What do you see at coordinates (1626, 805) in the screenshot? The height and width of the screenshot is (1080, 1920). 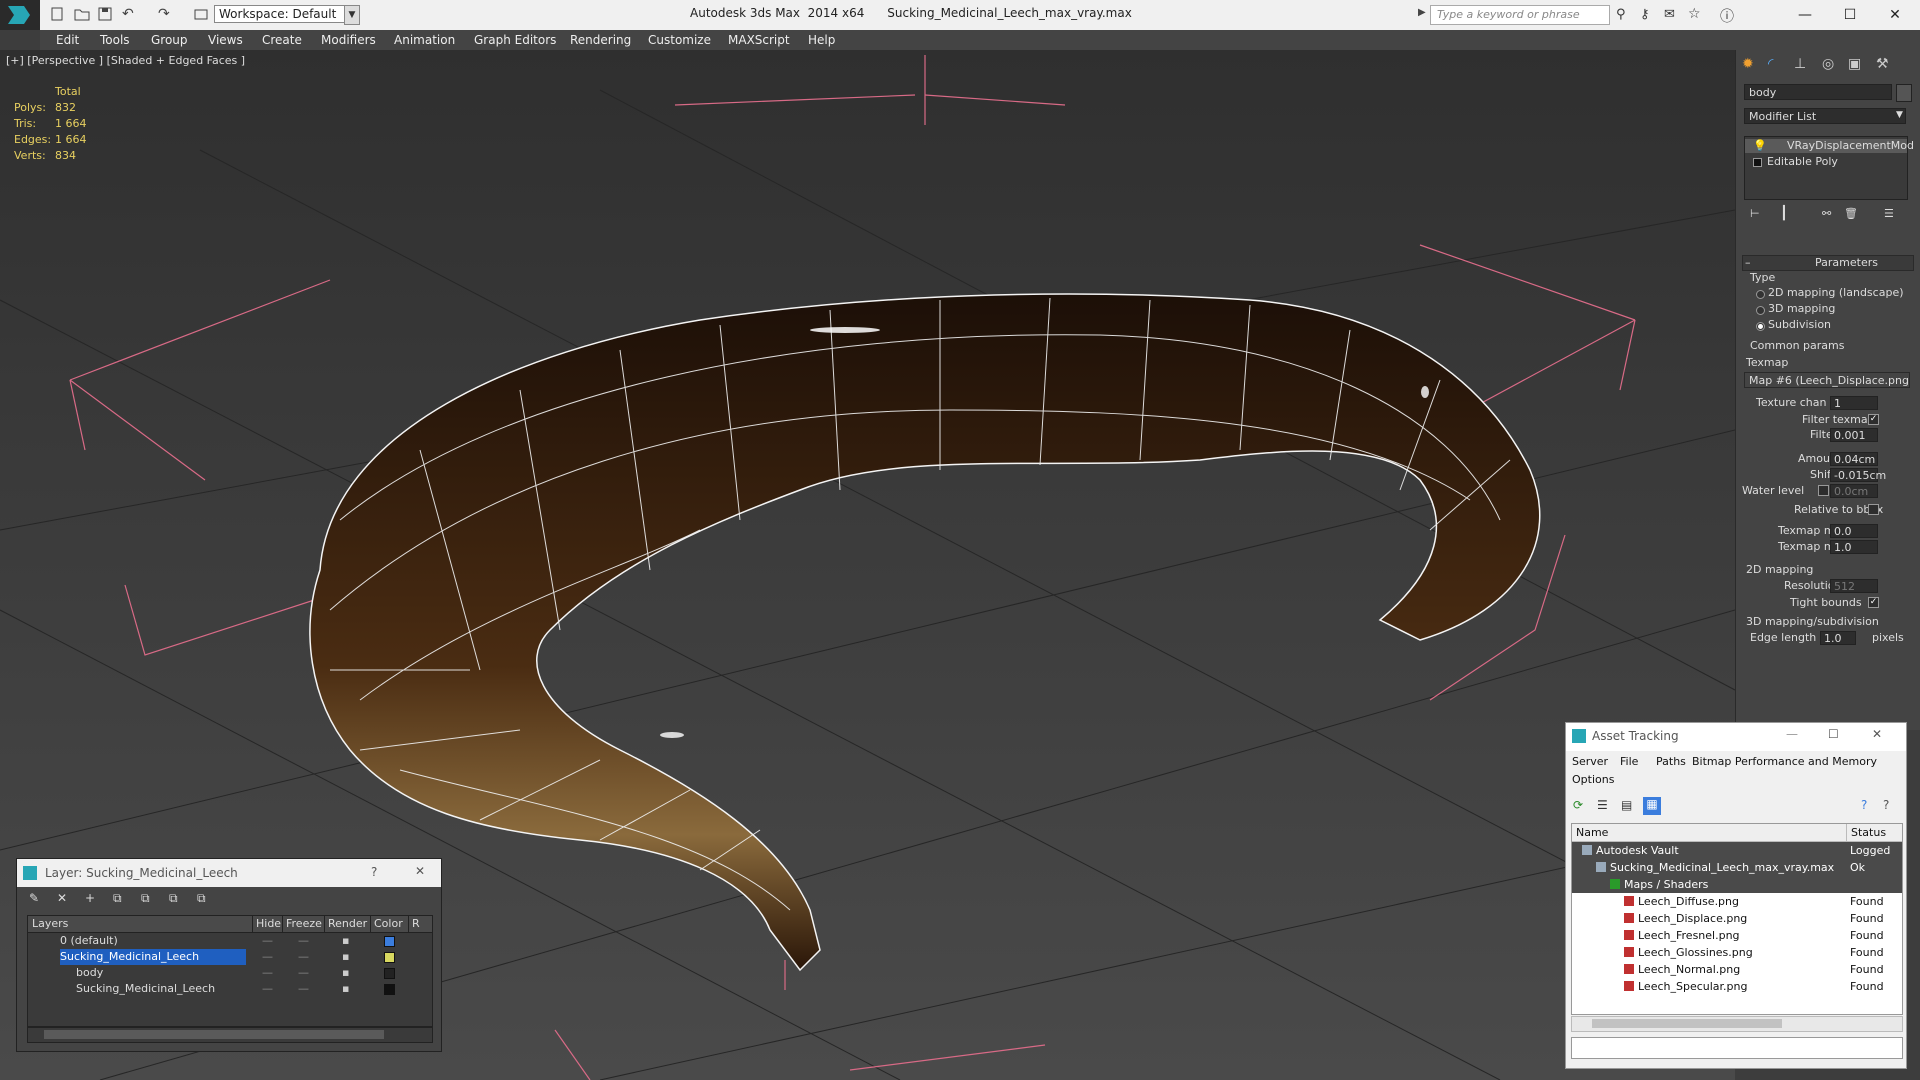 I see `table-view-icon: ▤` at bounding box center [1626, 805].